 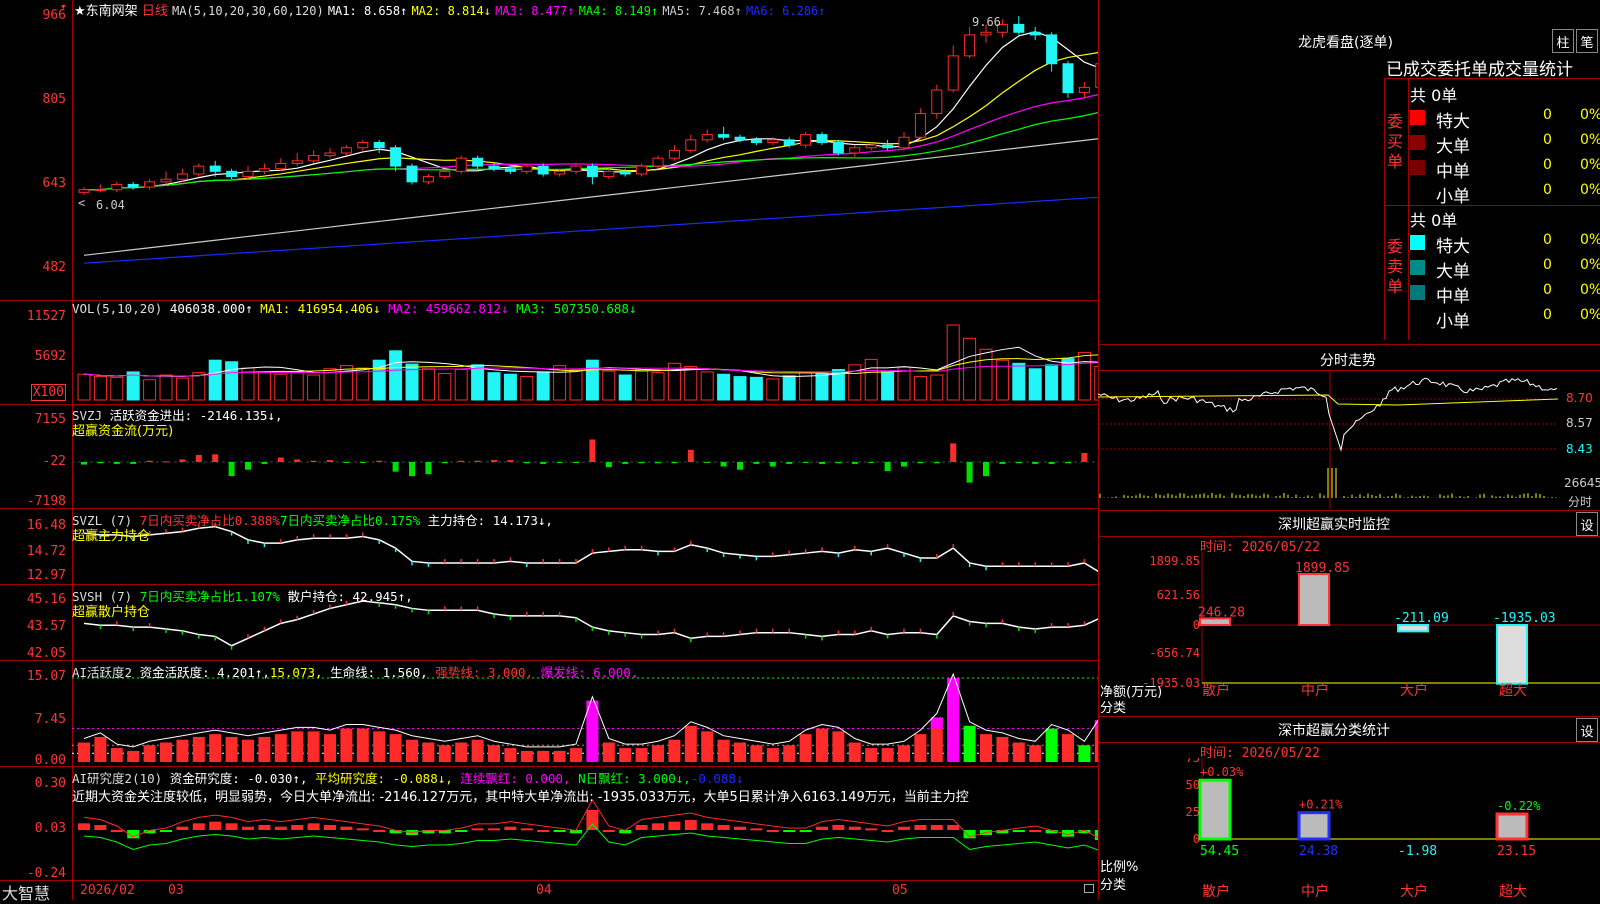 What do you see at coordinates (1513, 691) in the screenshot?
I see `monitor-category-label: 超大` at bounding box center [1513, 691].